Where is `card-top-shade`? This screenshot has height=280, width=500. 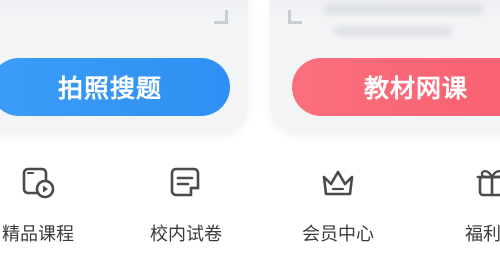
card-top-shade is located at coordinates (124, 9).